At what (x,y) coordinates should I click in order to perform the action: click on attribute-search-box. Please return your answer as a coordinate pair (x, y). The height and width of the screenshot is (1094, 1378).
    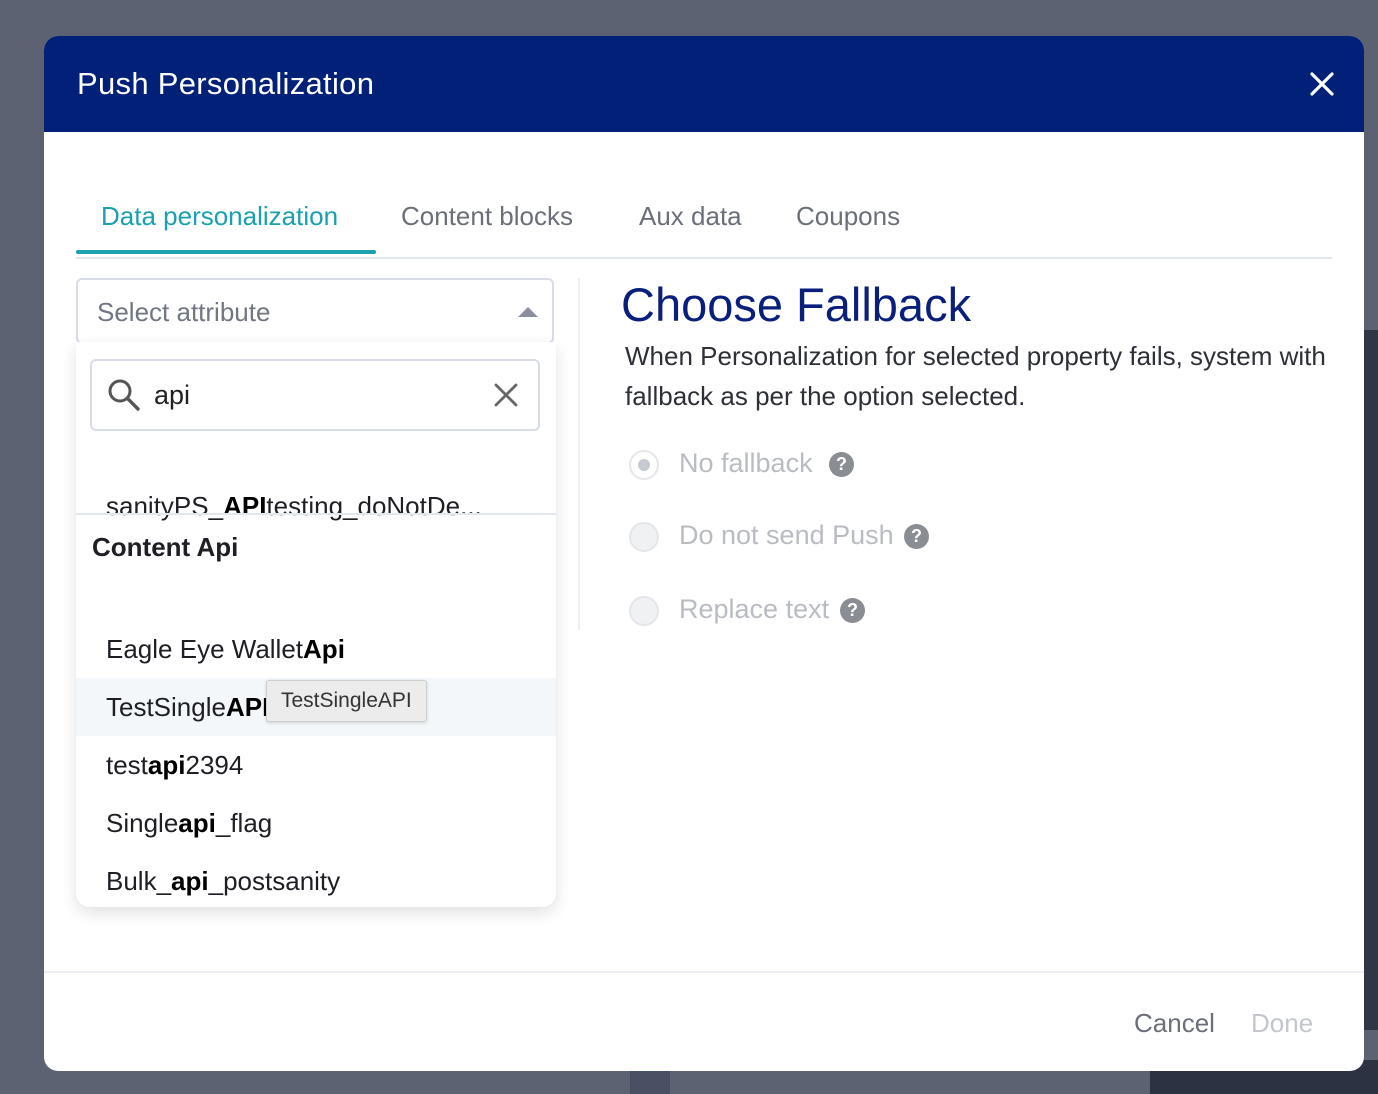
    Looking at the image, I should click on (315, 395).